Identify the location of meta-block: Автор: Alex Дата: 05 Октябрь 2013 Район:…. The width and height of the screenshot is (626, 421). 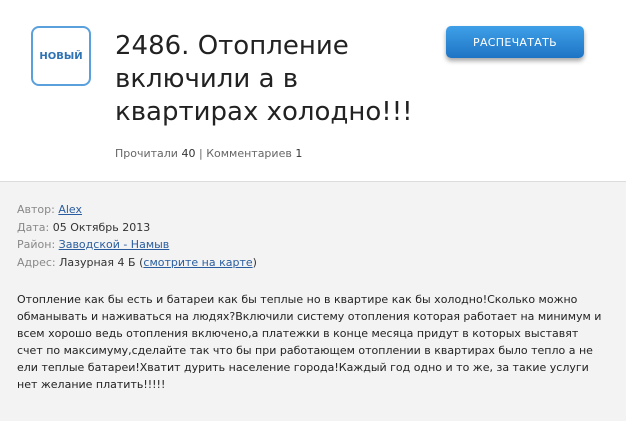
(137, 236).